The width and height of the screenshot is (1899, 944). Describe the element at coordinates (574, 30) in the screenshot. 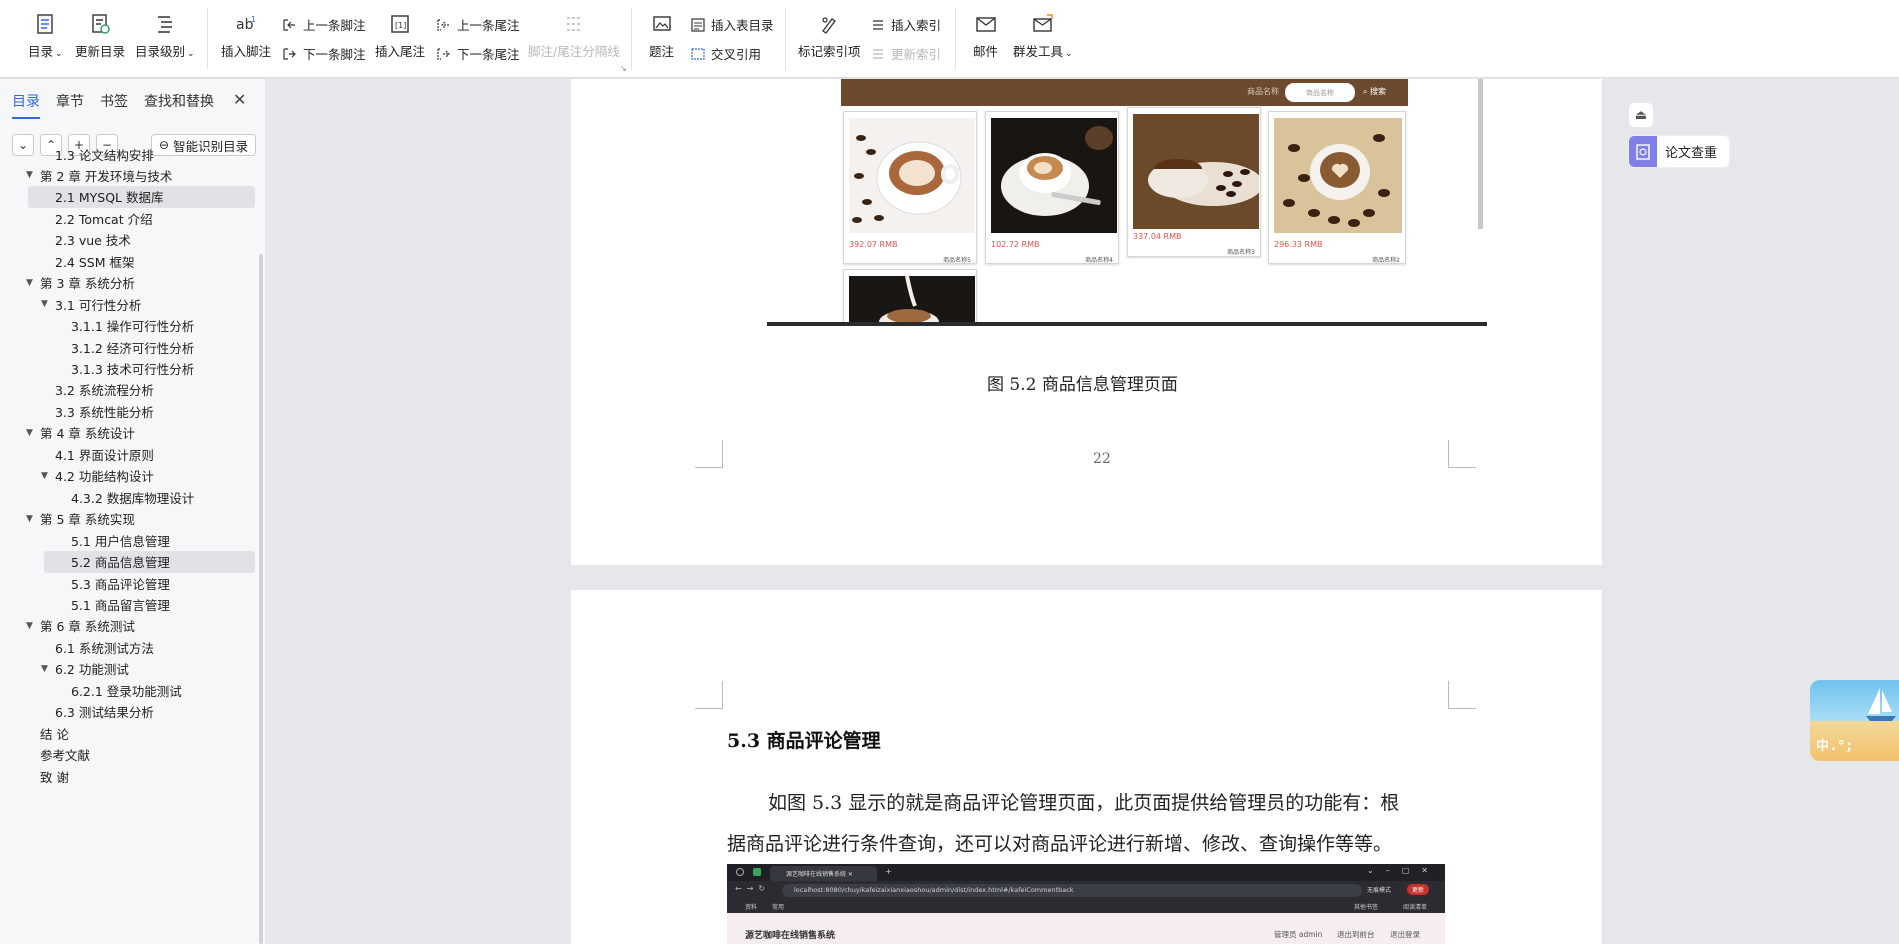

I see `separator-button: 脚注/尾注分隔线` at that location.